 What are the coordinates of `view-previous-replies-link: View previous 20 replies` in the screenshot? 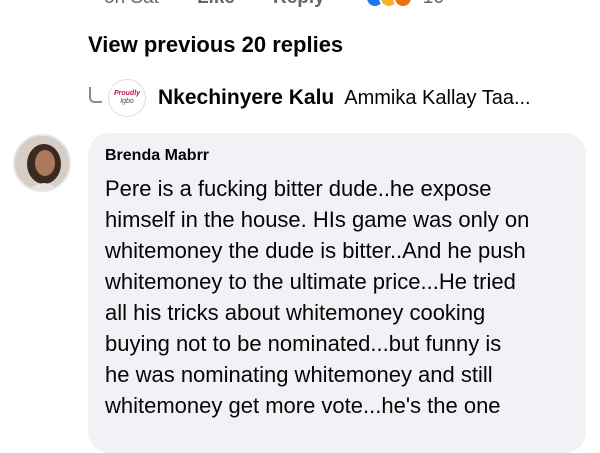 It's located at (215, 45).